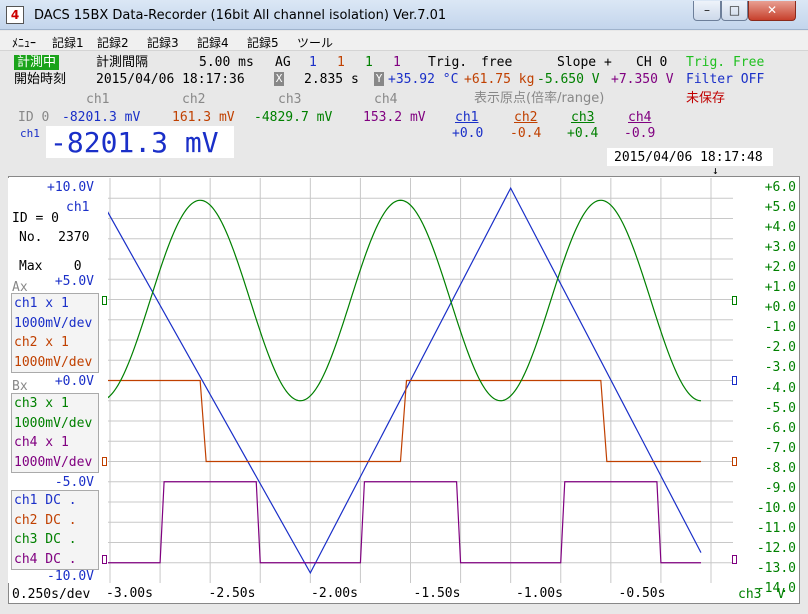  What do you see at coordinates (55, 433) in the screenshot?
I see `scale-box-b: ch3 x 1 1000mV/dev ch4 x 1 1000mV/dev` at bounding box center [55, 433].